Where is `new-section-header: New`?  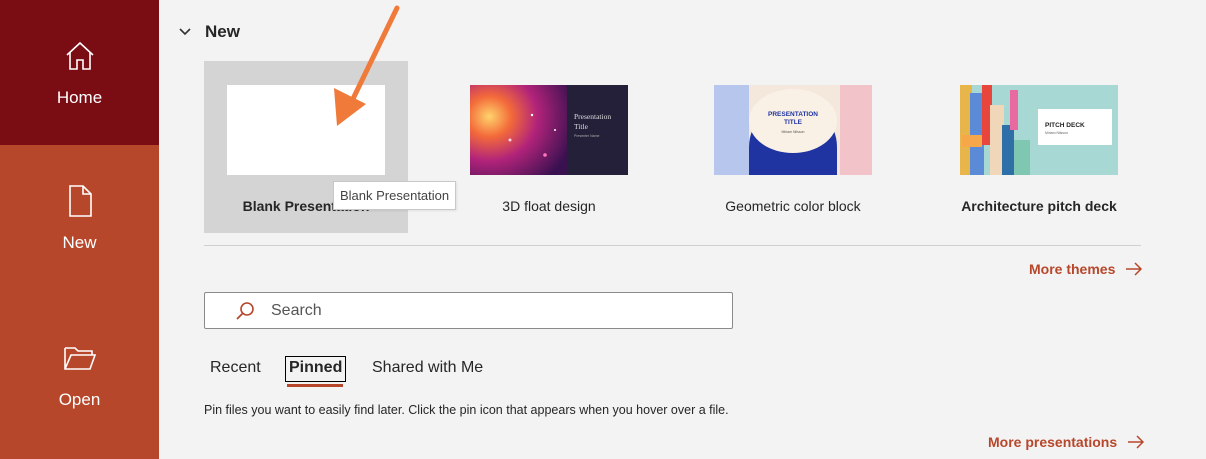 new-section-header: New is located at coordinates (209, 32).